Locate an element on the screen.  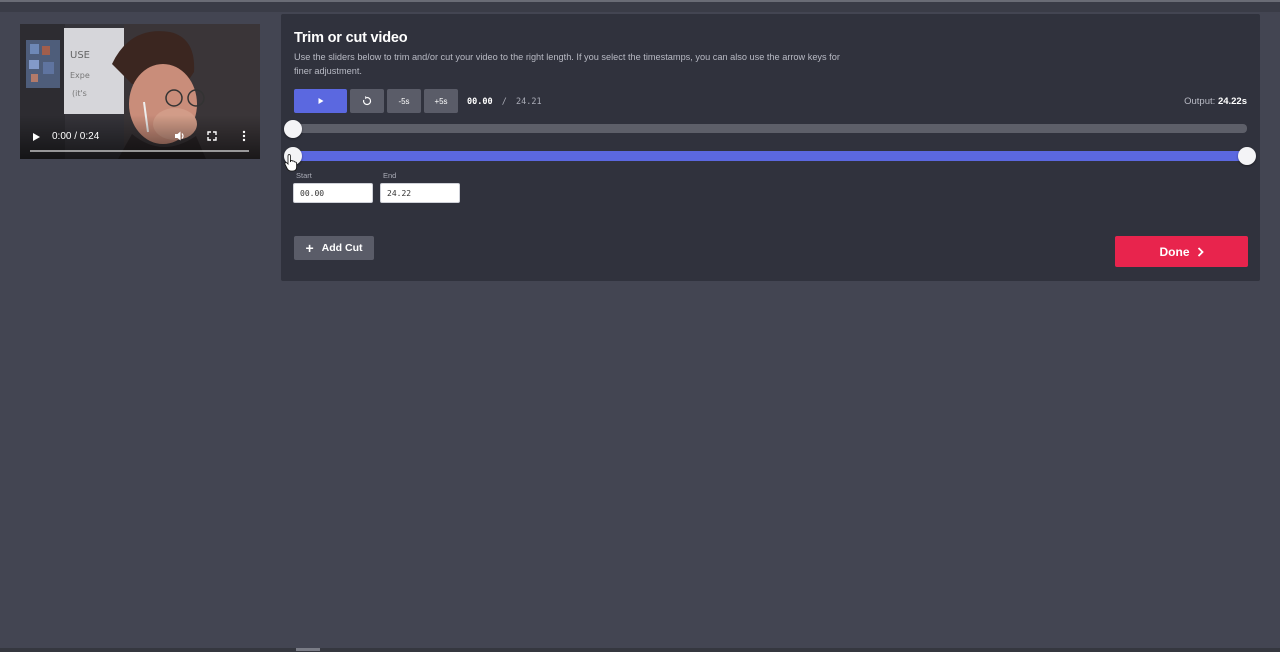
output-value: 24.22s is located at coordinates (1232, 101).